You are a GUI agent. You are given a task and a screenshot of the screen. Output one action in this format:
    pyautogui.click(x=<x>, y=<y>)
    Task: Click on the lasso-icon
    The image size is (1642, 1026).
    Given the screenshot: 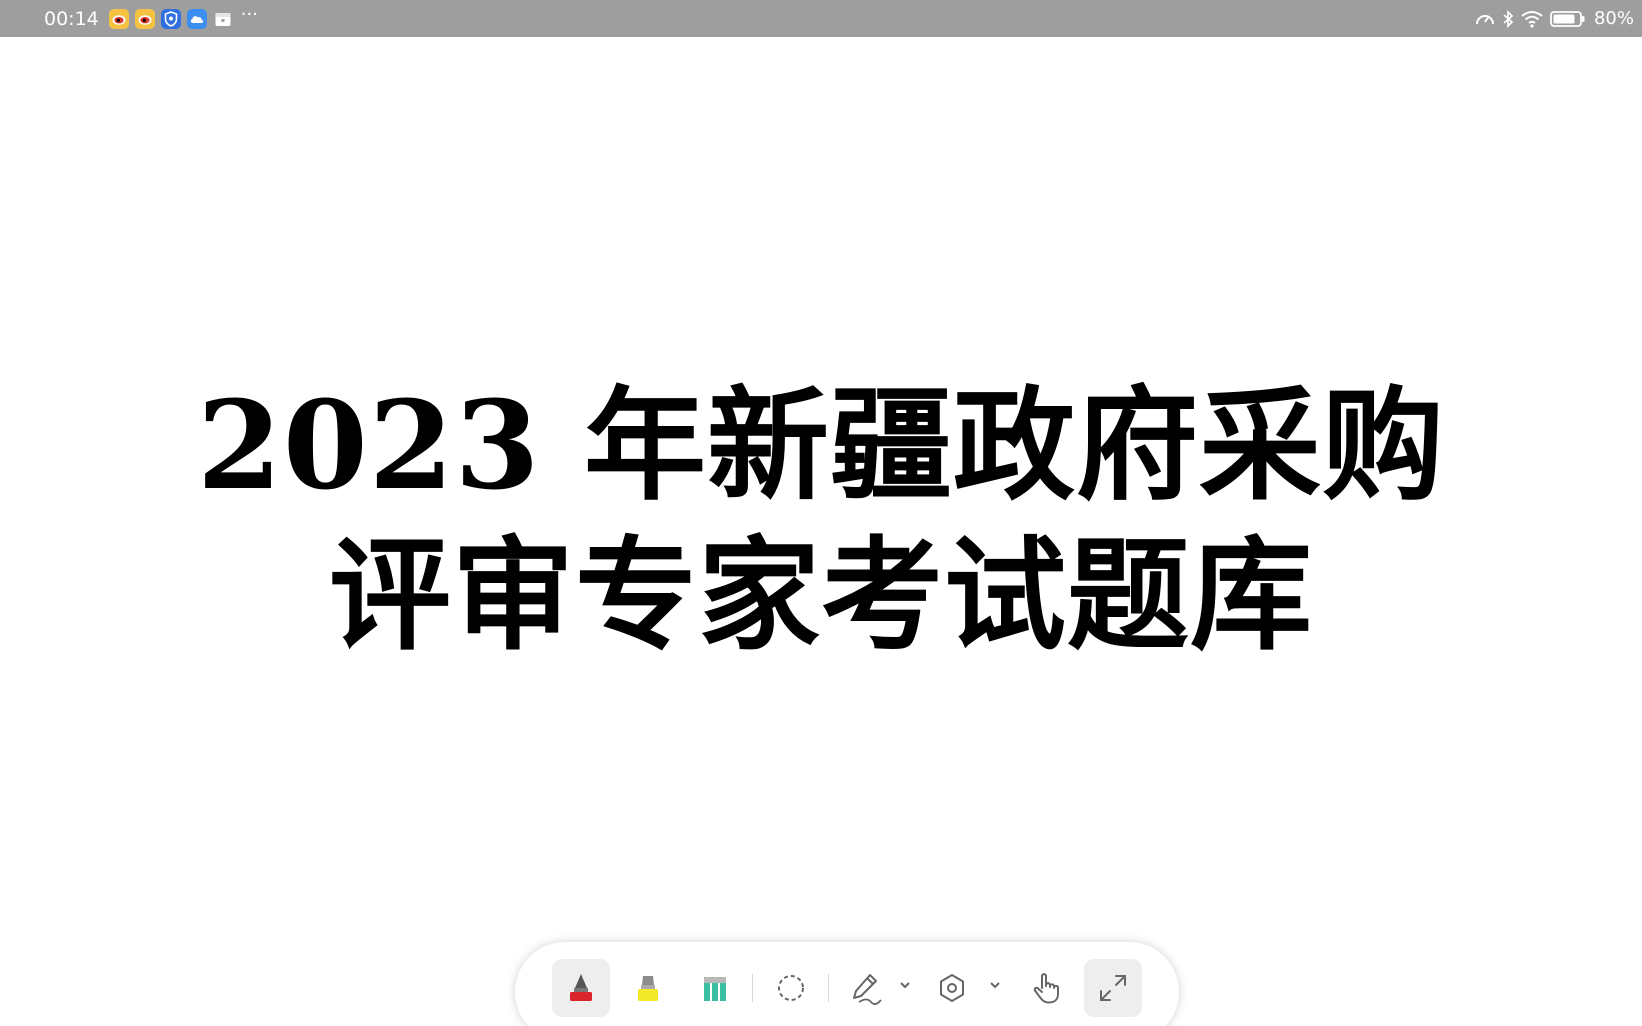 What is the action you would take?
    pyautogui.click(x=791, y=988)
    